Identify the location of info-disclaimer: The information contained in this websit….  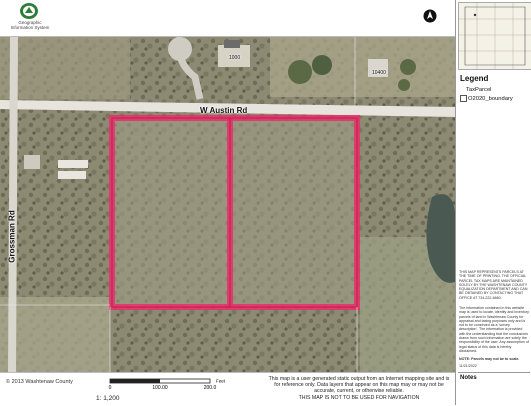
(494, 329).